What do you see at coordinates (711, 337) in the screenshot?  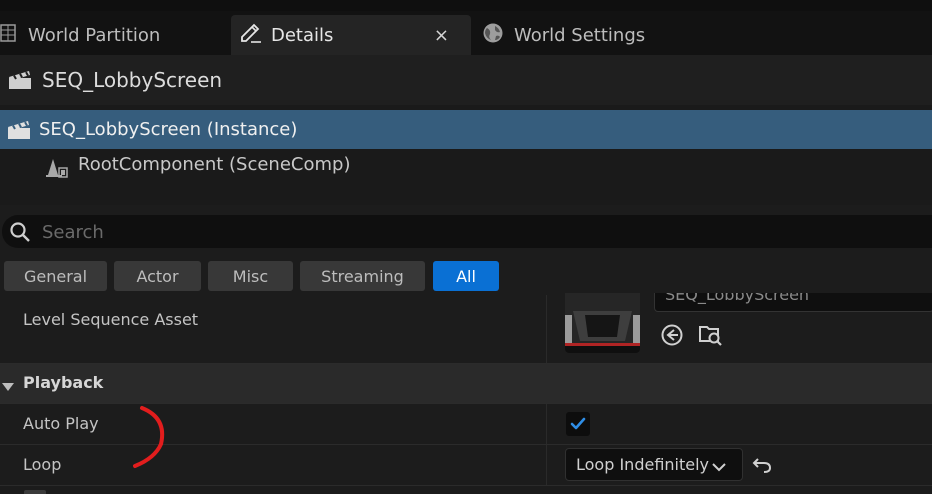 I see `browse-folder-icon` at bounding box center [711, 337].